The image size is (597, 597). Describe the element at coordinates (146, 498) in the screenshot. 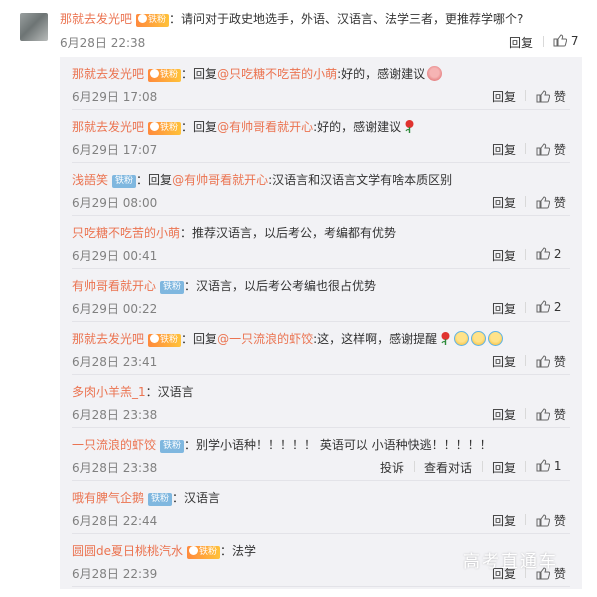

I see `reply-line: 哦有脾气企鹅 铁粉 ：汉语言` at that location.